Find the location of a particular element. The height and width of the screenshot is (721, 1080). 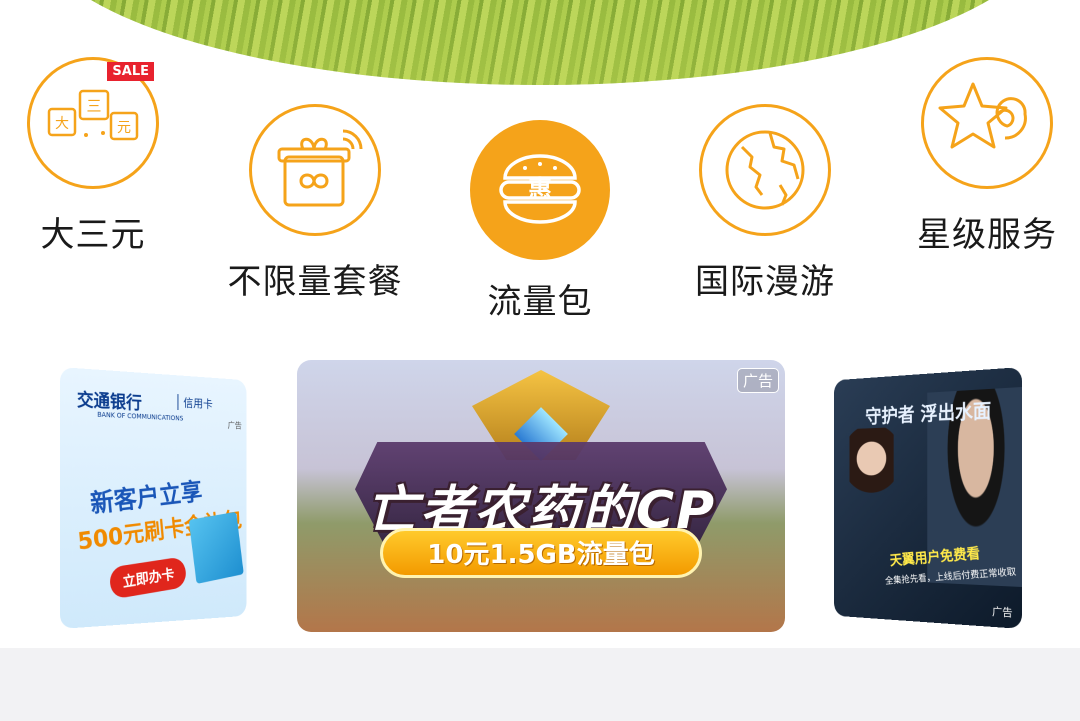

category-label: 不限量套餐 is located at coordinates (315, 282).